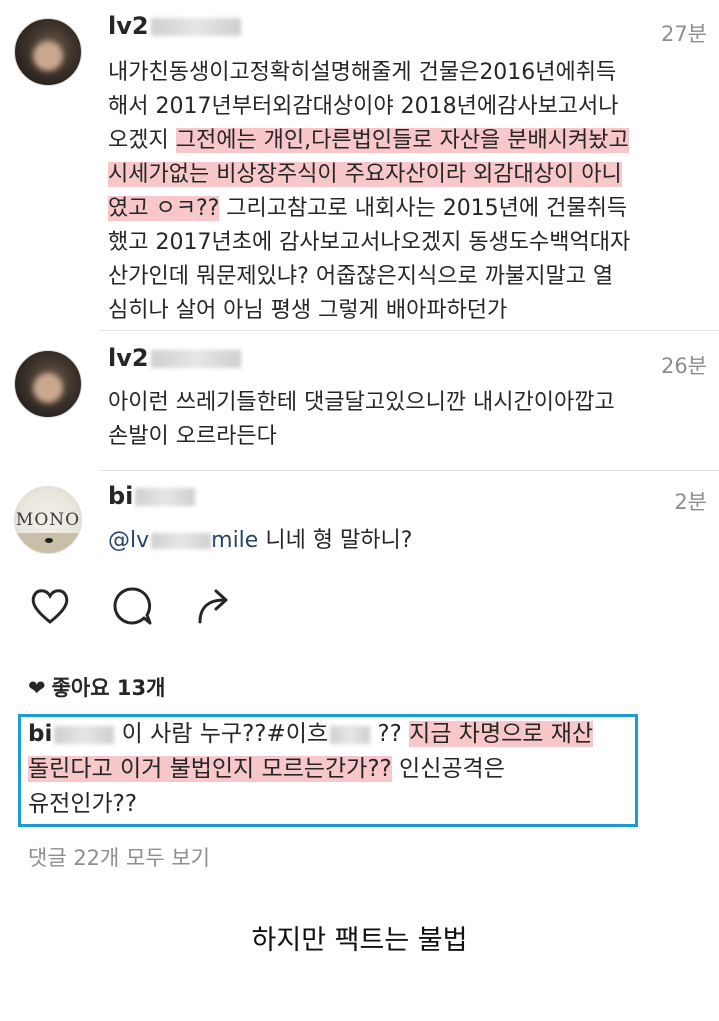  Describe the element at coordinates (350, 734) in the screenshot. I see `blurred-hashtag` at that location.